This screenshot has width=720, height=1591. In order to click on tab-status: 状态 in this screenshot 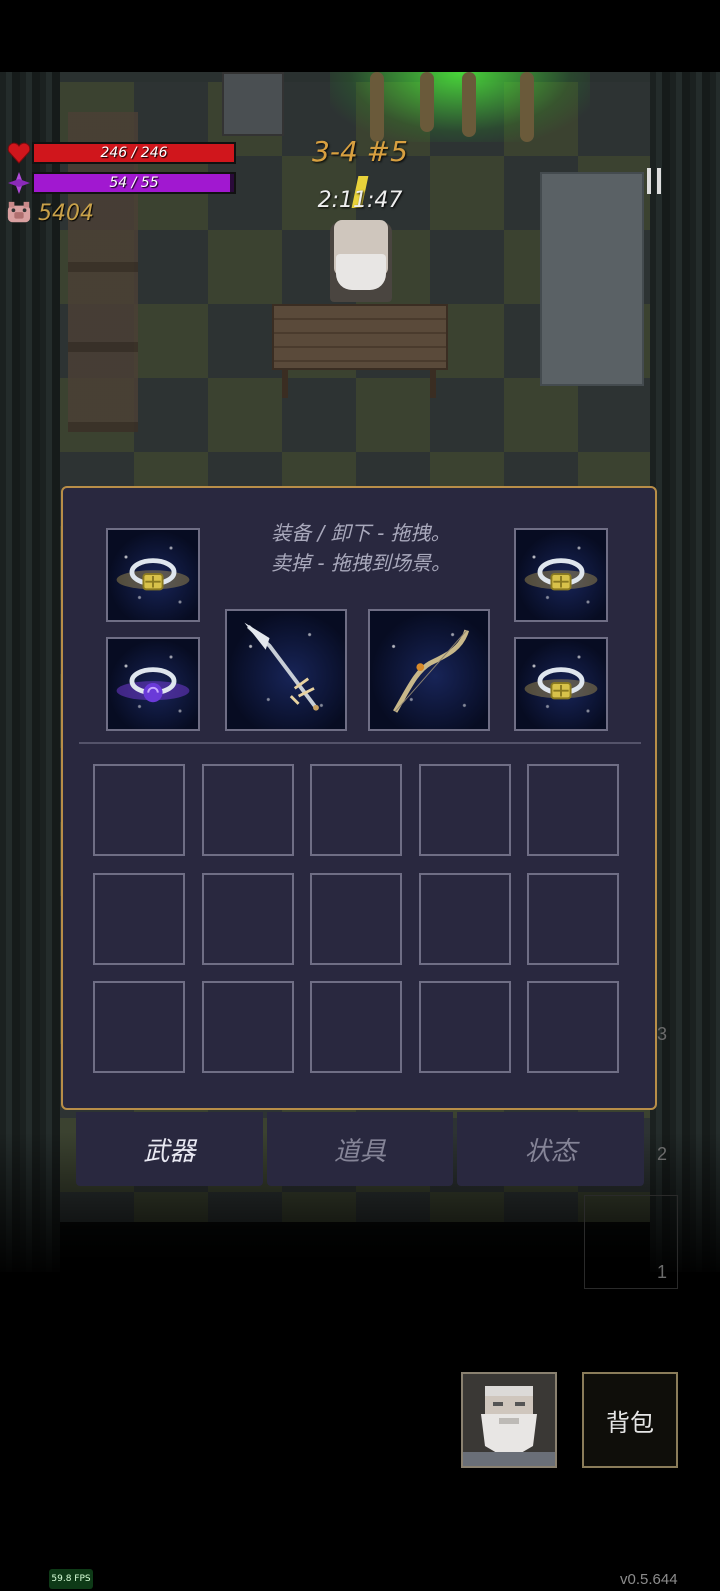, I will do `click(551, 1149)`.